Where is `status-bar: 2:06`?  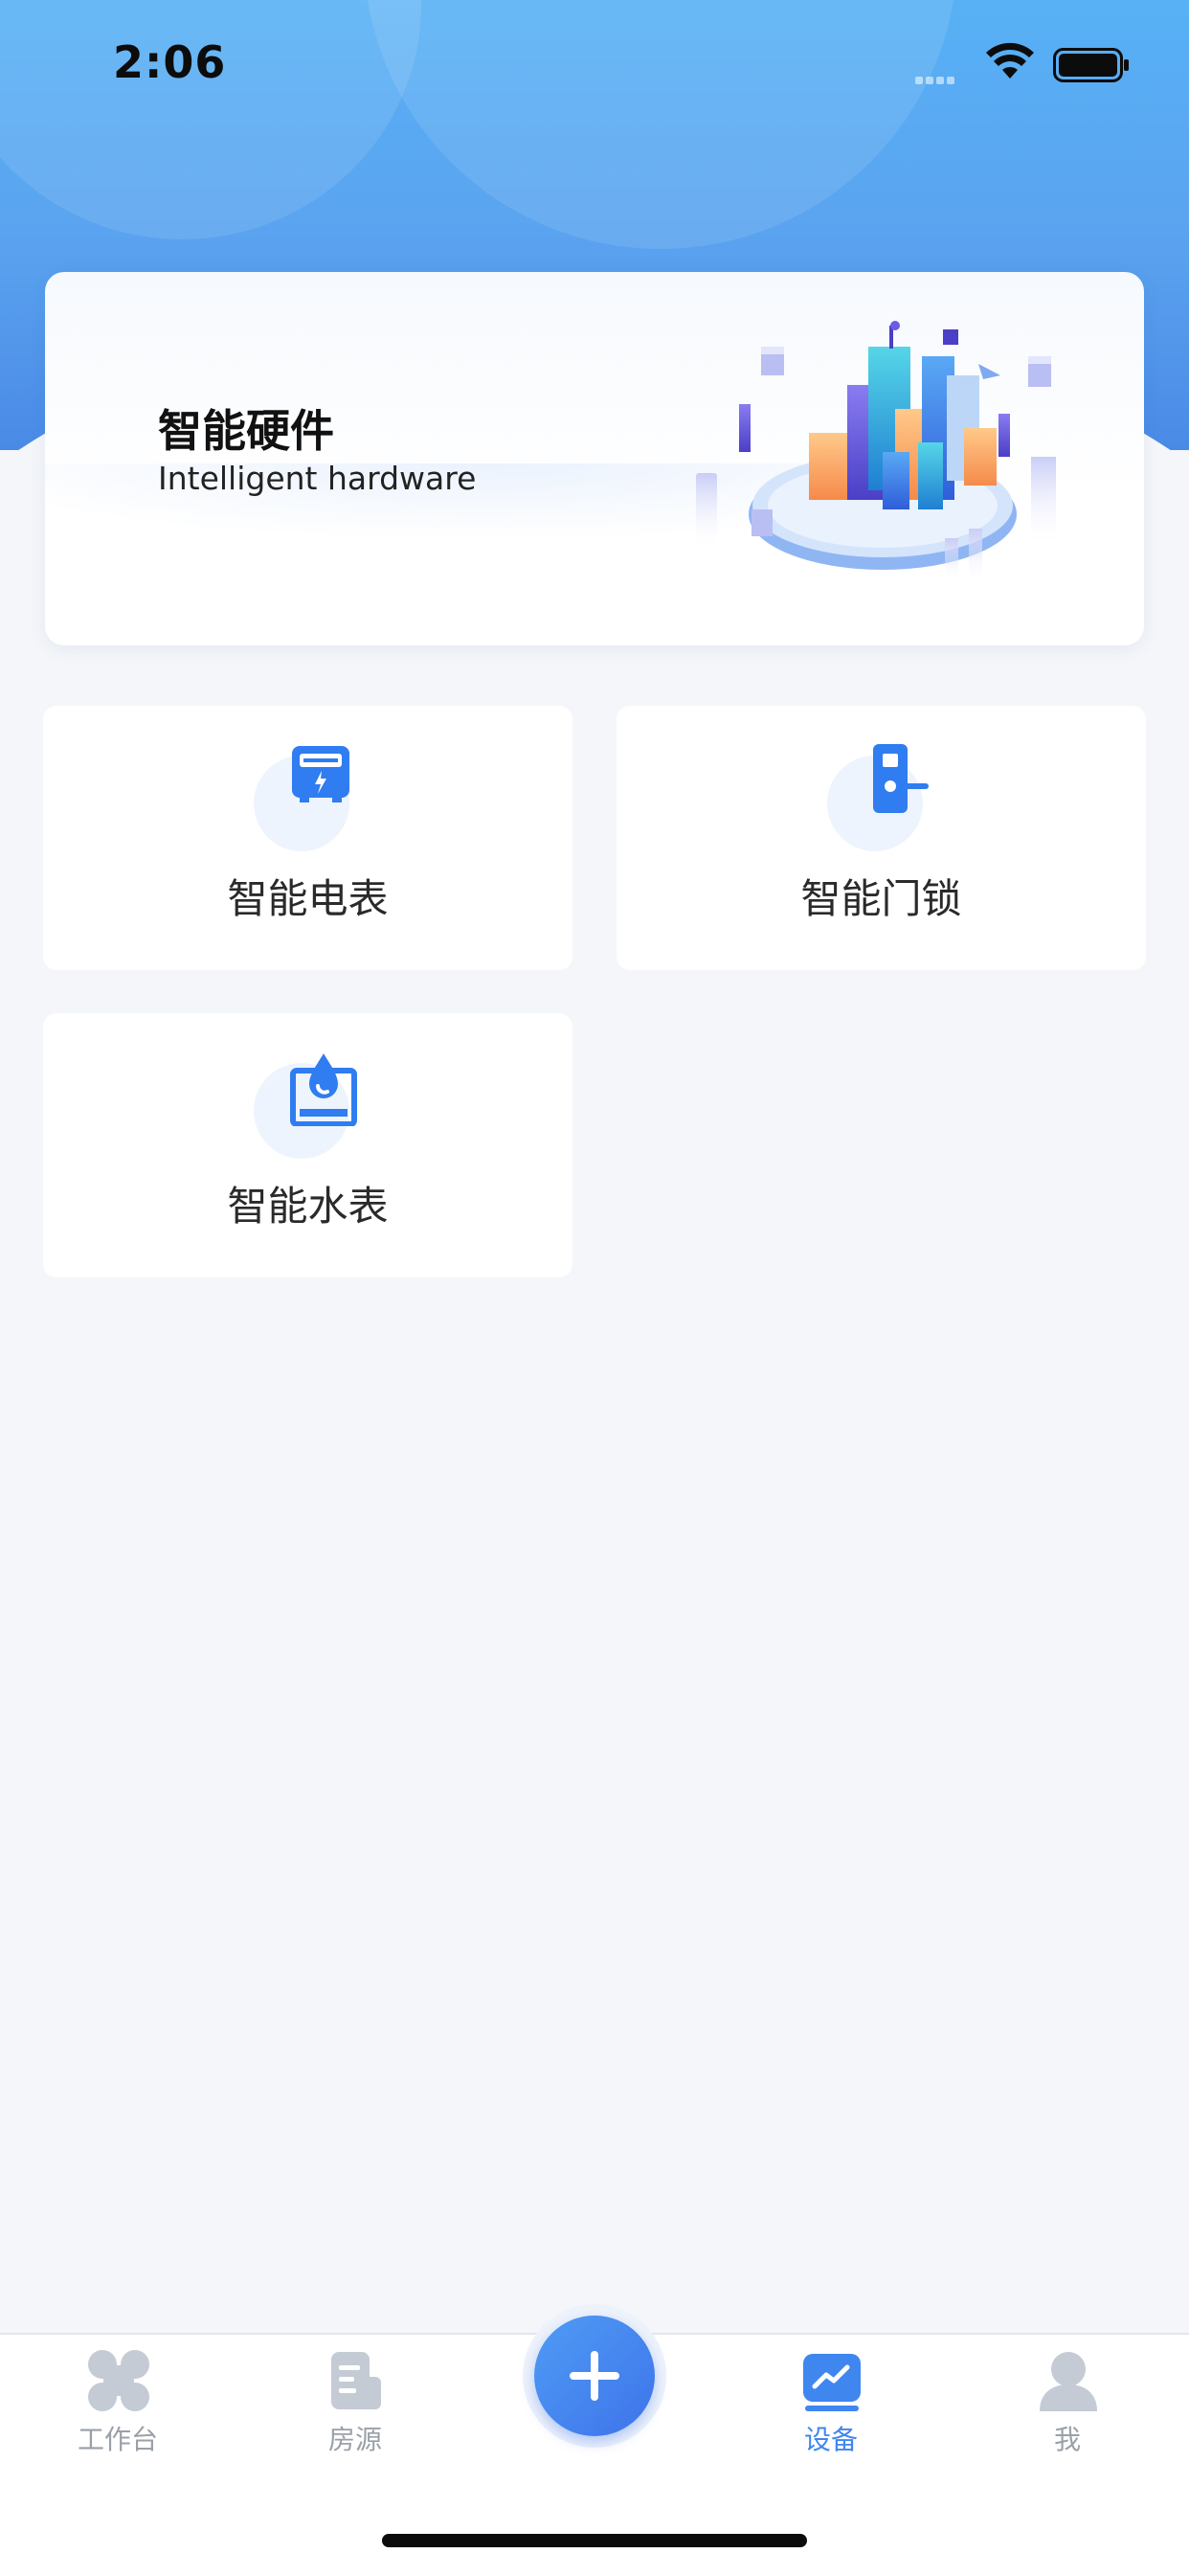 status-bar: 2:06 is located at coordinates (594, 64).